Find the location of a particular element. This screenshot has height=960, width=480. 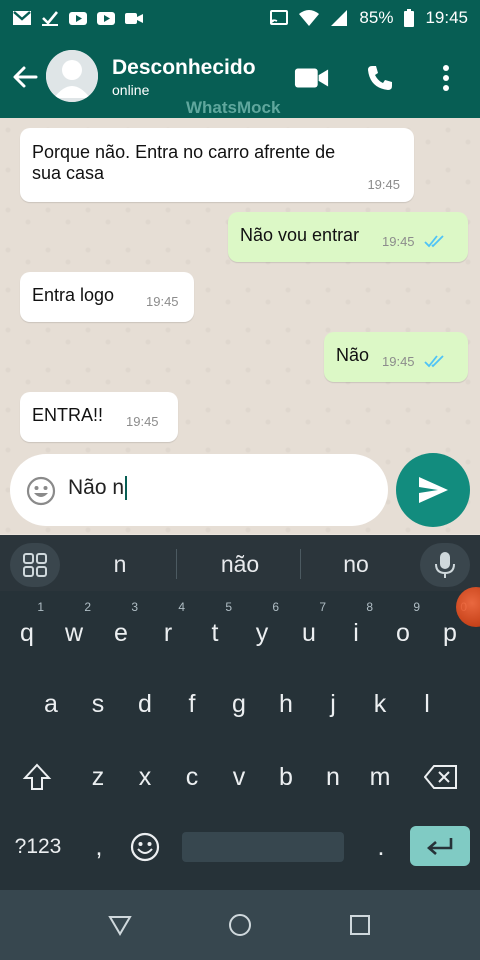

backspace-key is located at coordinates (441, 777).